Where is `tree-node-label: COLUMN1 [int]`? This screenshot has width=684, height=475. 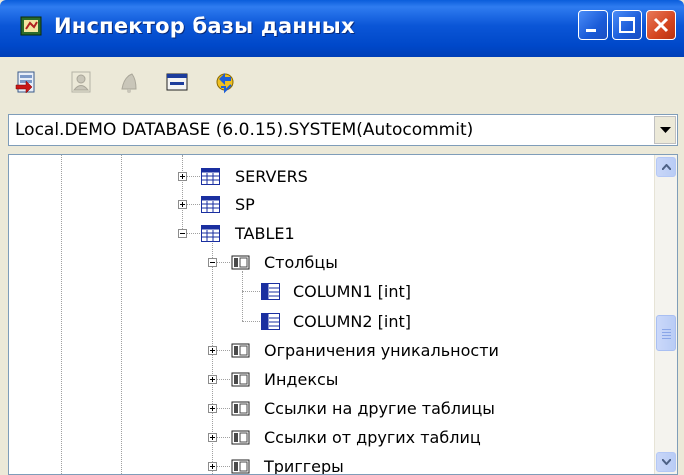 tree-node-label: COLUMN1 [int] is located at coordinates (352, 291).